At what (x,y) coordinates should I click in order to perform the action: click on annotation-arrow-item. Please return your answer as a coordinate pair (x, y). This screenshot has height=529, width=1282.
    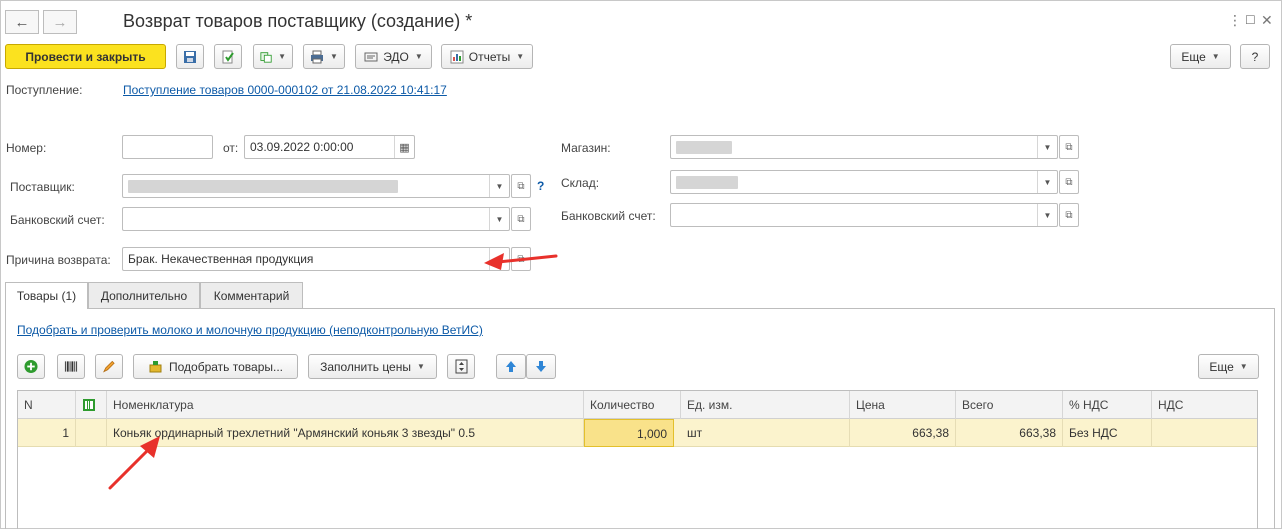
    Looking at the image, I should click on (134, 463).